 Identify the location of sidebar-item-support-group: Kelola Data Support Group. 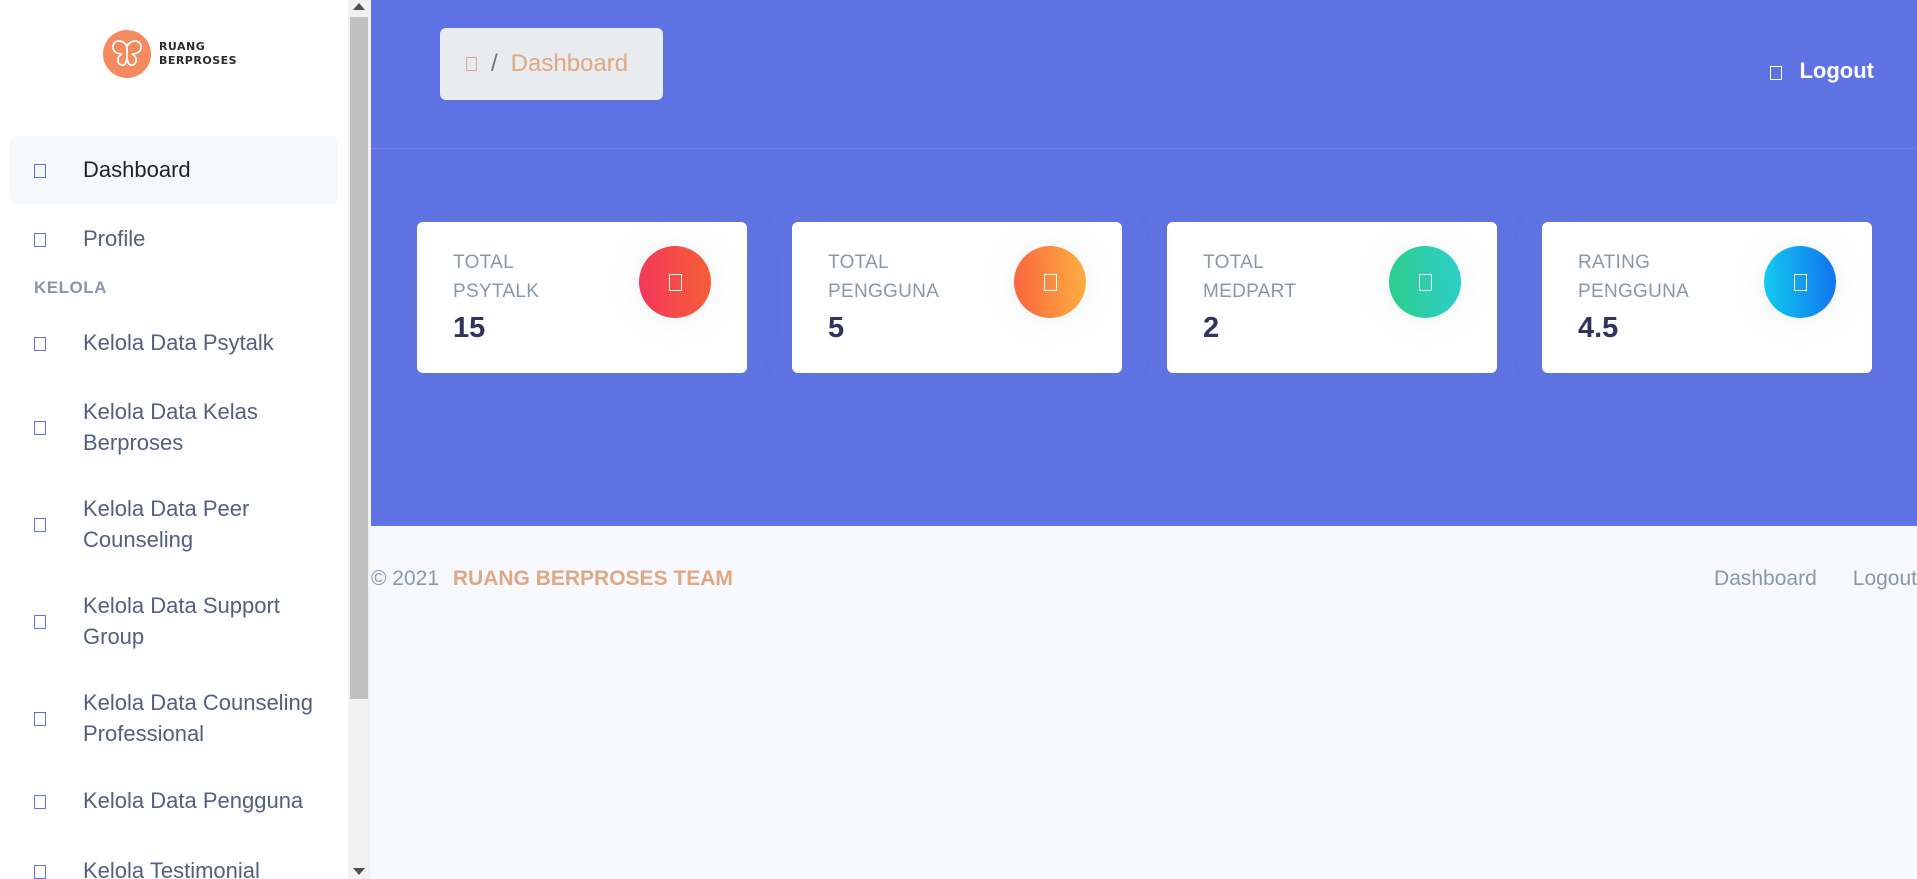
(174, 620).